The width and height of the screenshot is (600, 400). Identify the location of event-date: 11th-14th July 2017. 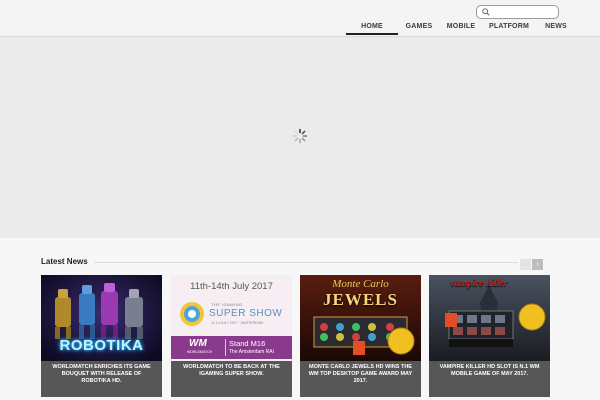
(231, 286).